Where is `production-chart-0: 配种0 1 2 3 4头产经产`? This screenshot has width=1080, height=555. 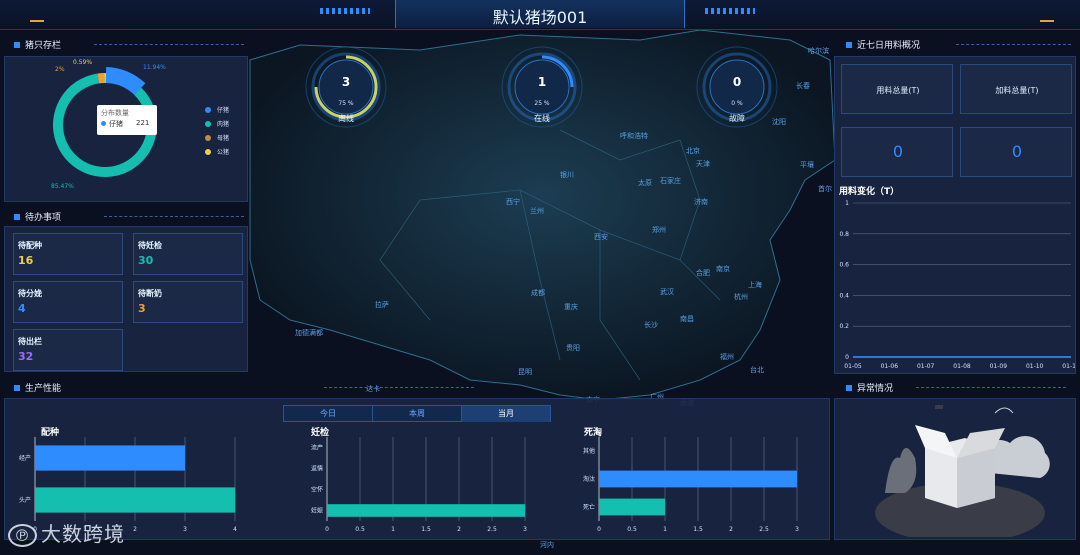
production-chart-0: 配种0 1 2 3 4头产经产 is located at coordinates (128, 479).